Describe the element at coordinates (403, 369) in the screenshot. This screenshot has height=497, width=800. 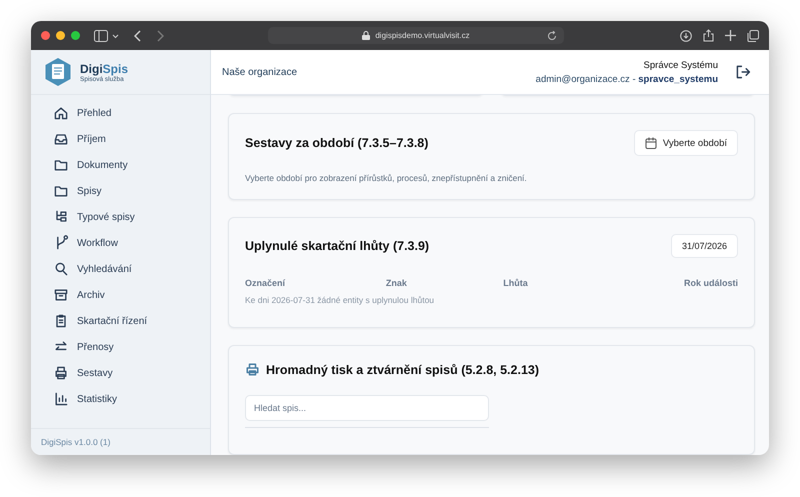
I see `card-title: Hromadný tisk a ztvárnění spisů (5.2.8, 5.2.13)` at that location.